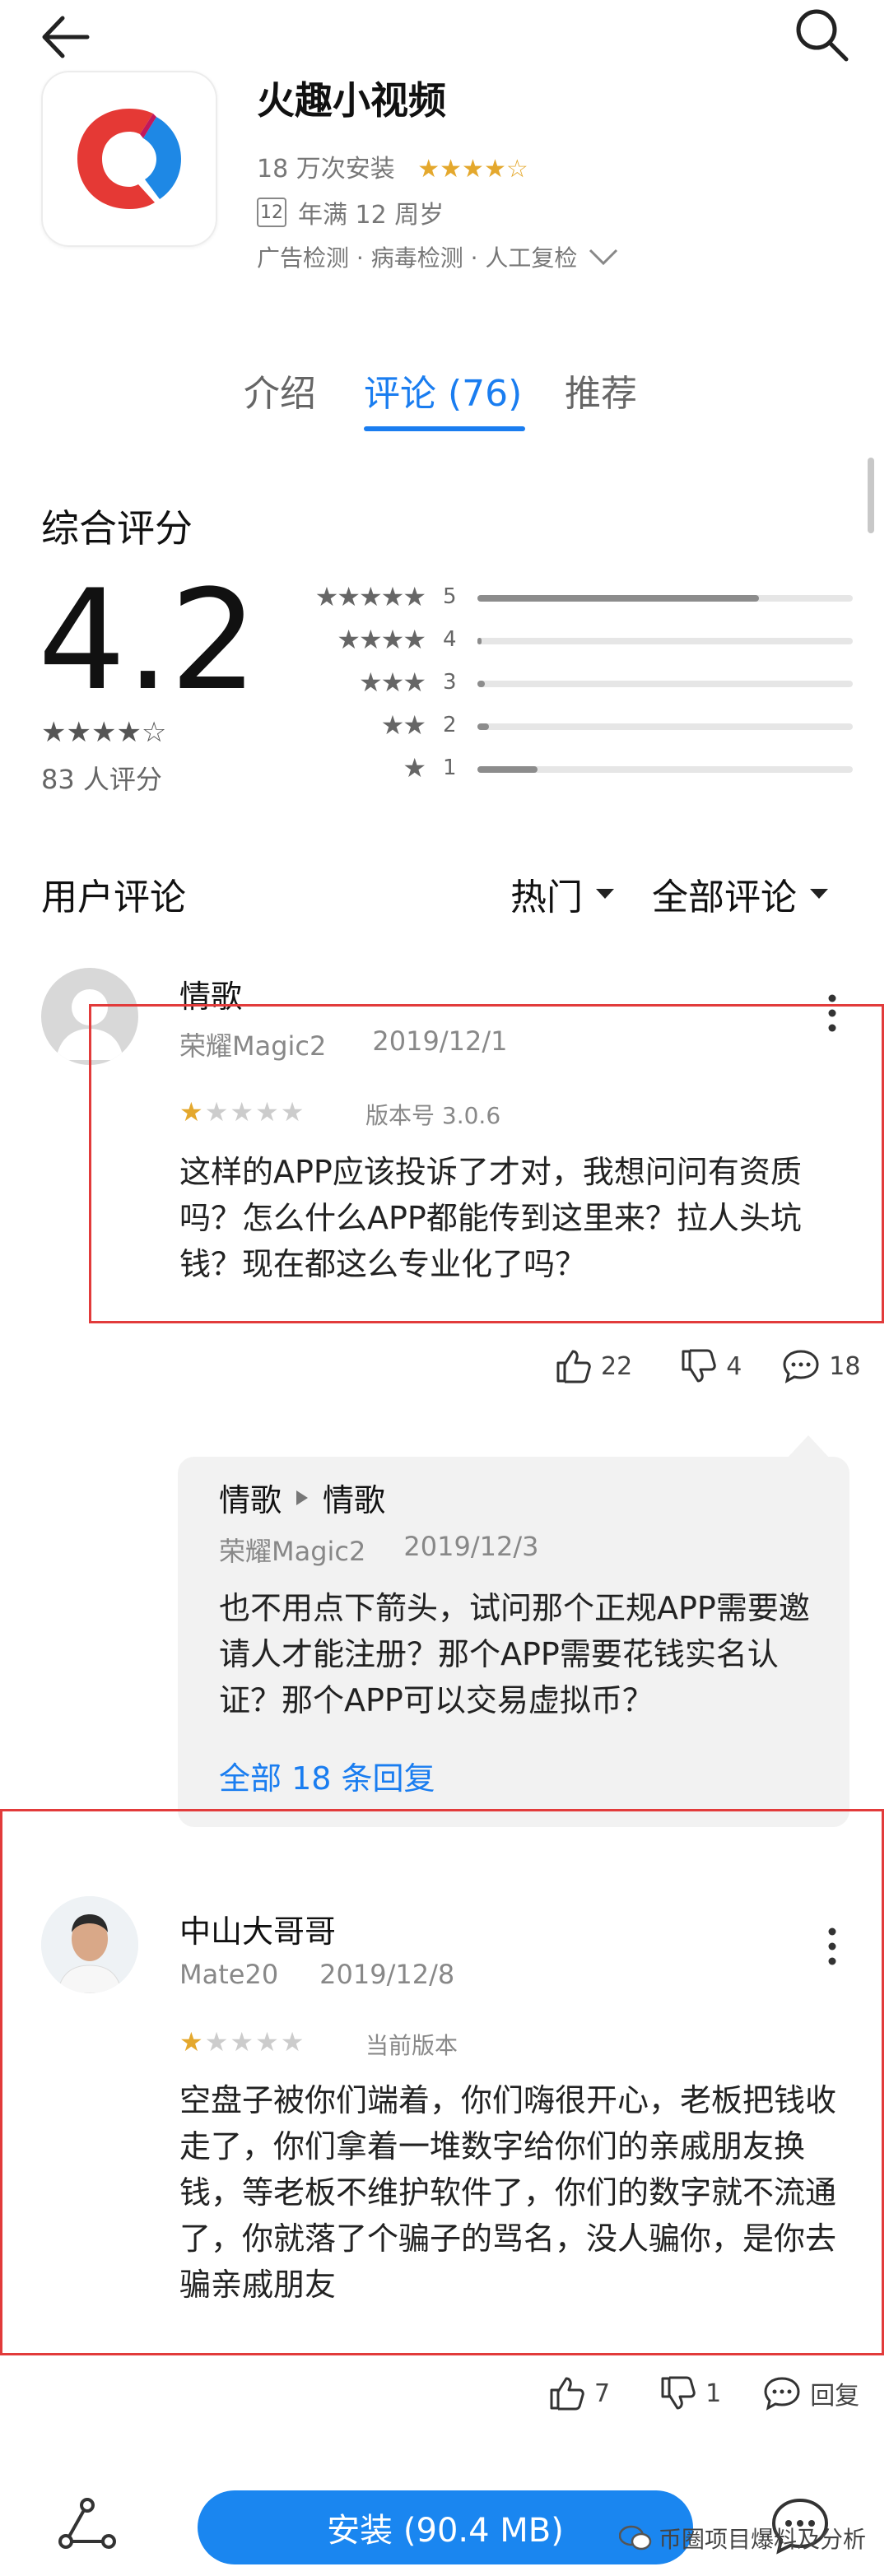 The height and width of the screenshot is (2576, 889). I want to click on tab-bar: 介绍 评论 (76) 推荐, so click(444, 393).